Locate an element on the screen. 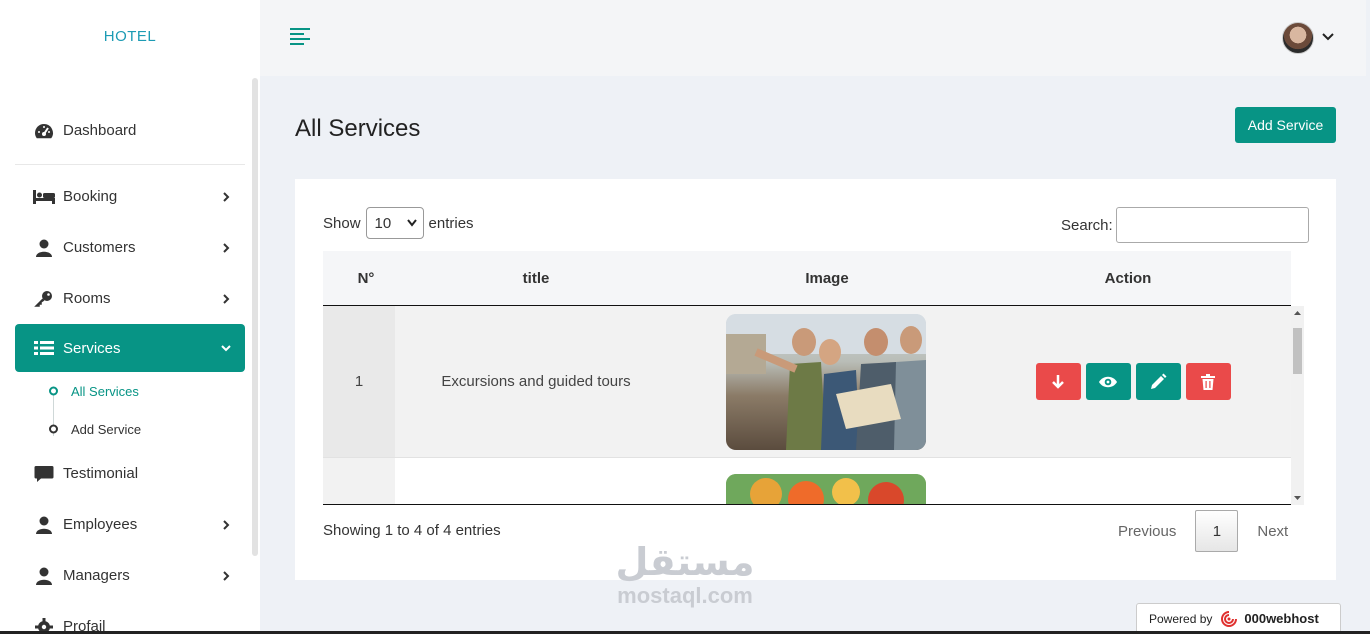 This screenshot has height=634, width=1370. arrow-down-icon is located at coordinates (1058, 381).